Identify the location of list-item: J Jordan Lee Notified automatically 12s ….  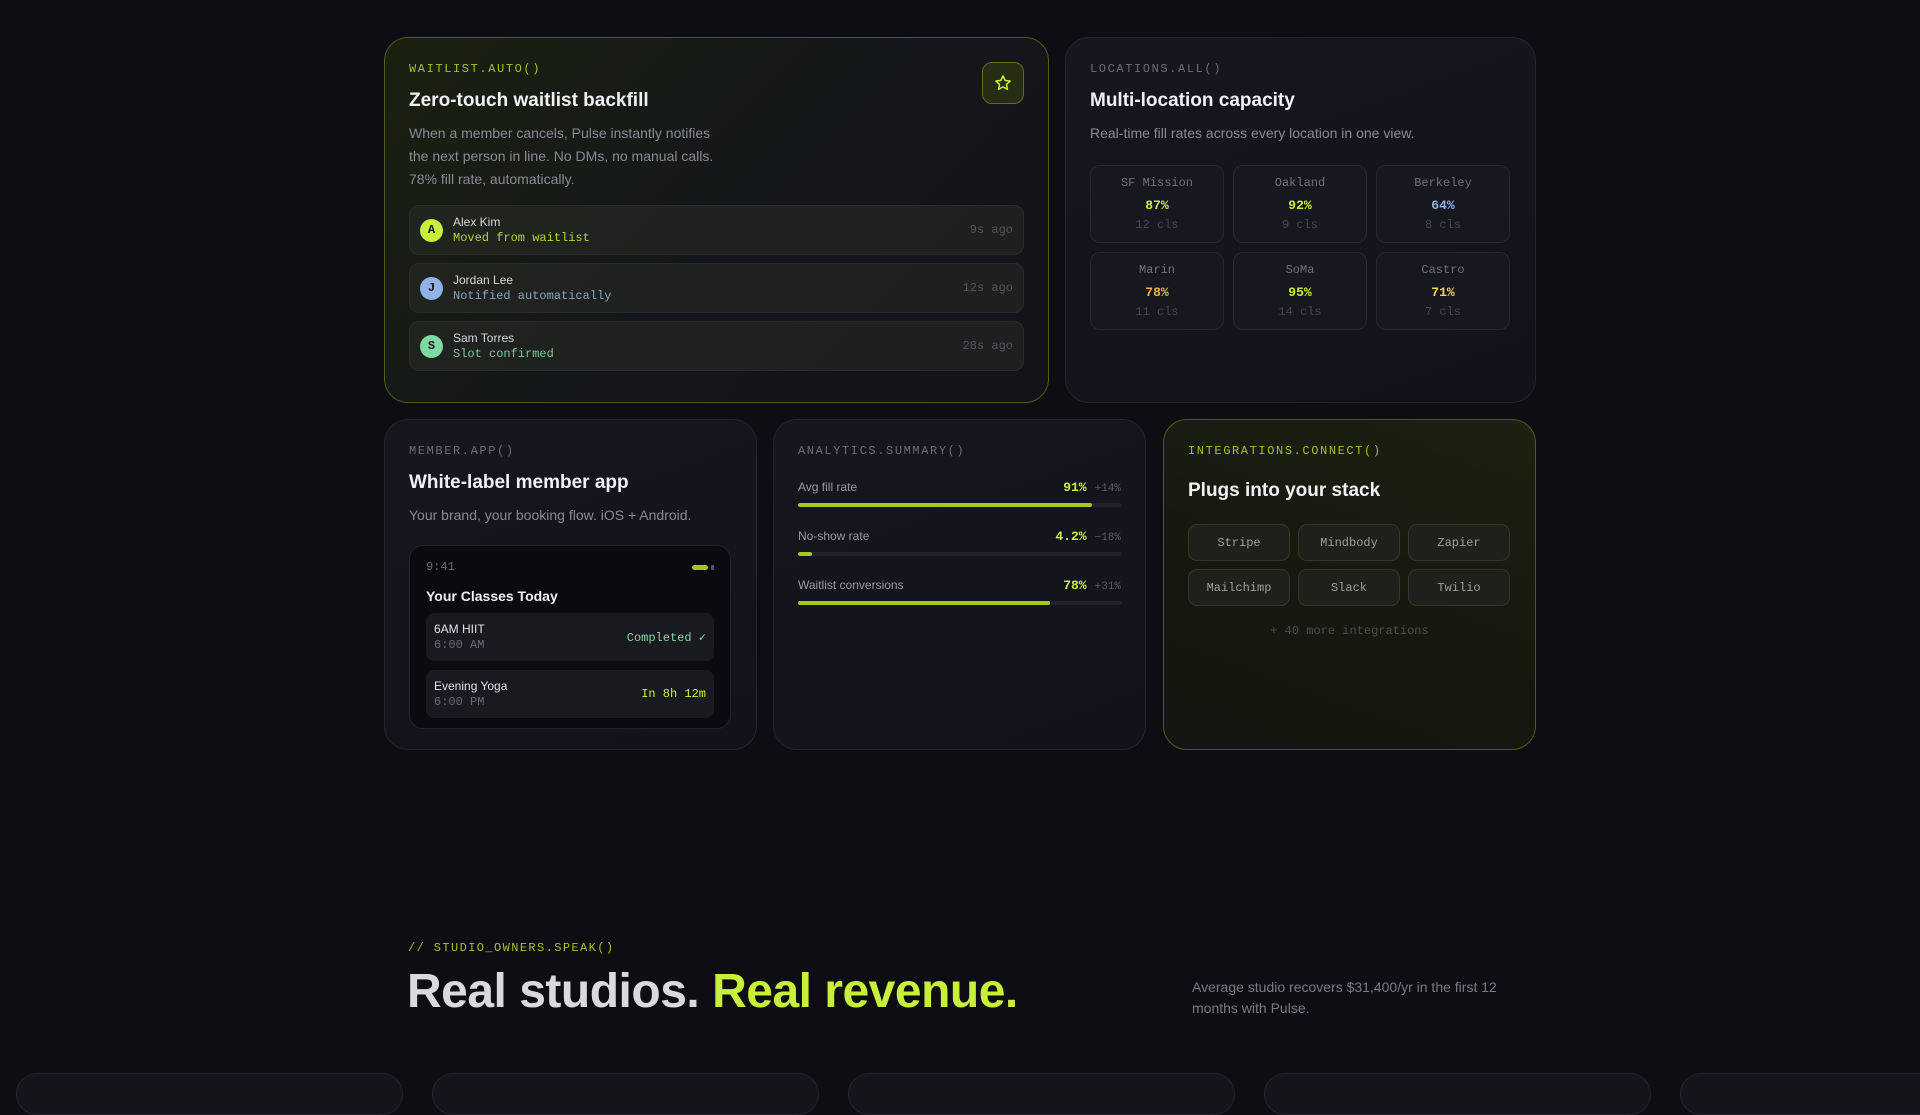
(716, 288).